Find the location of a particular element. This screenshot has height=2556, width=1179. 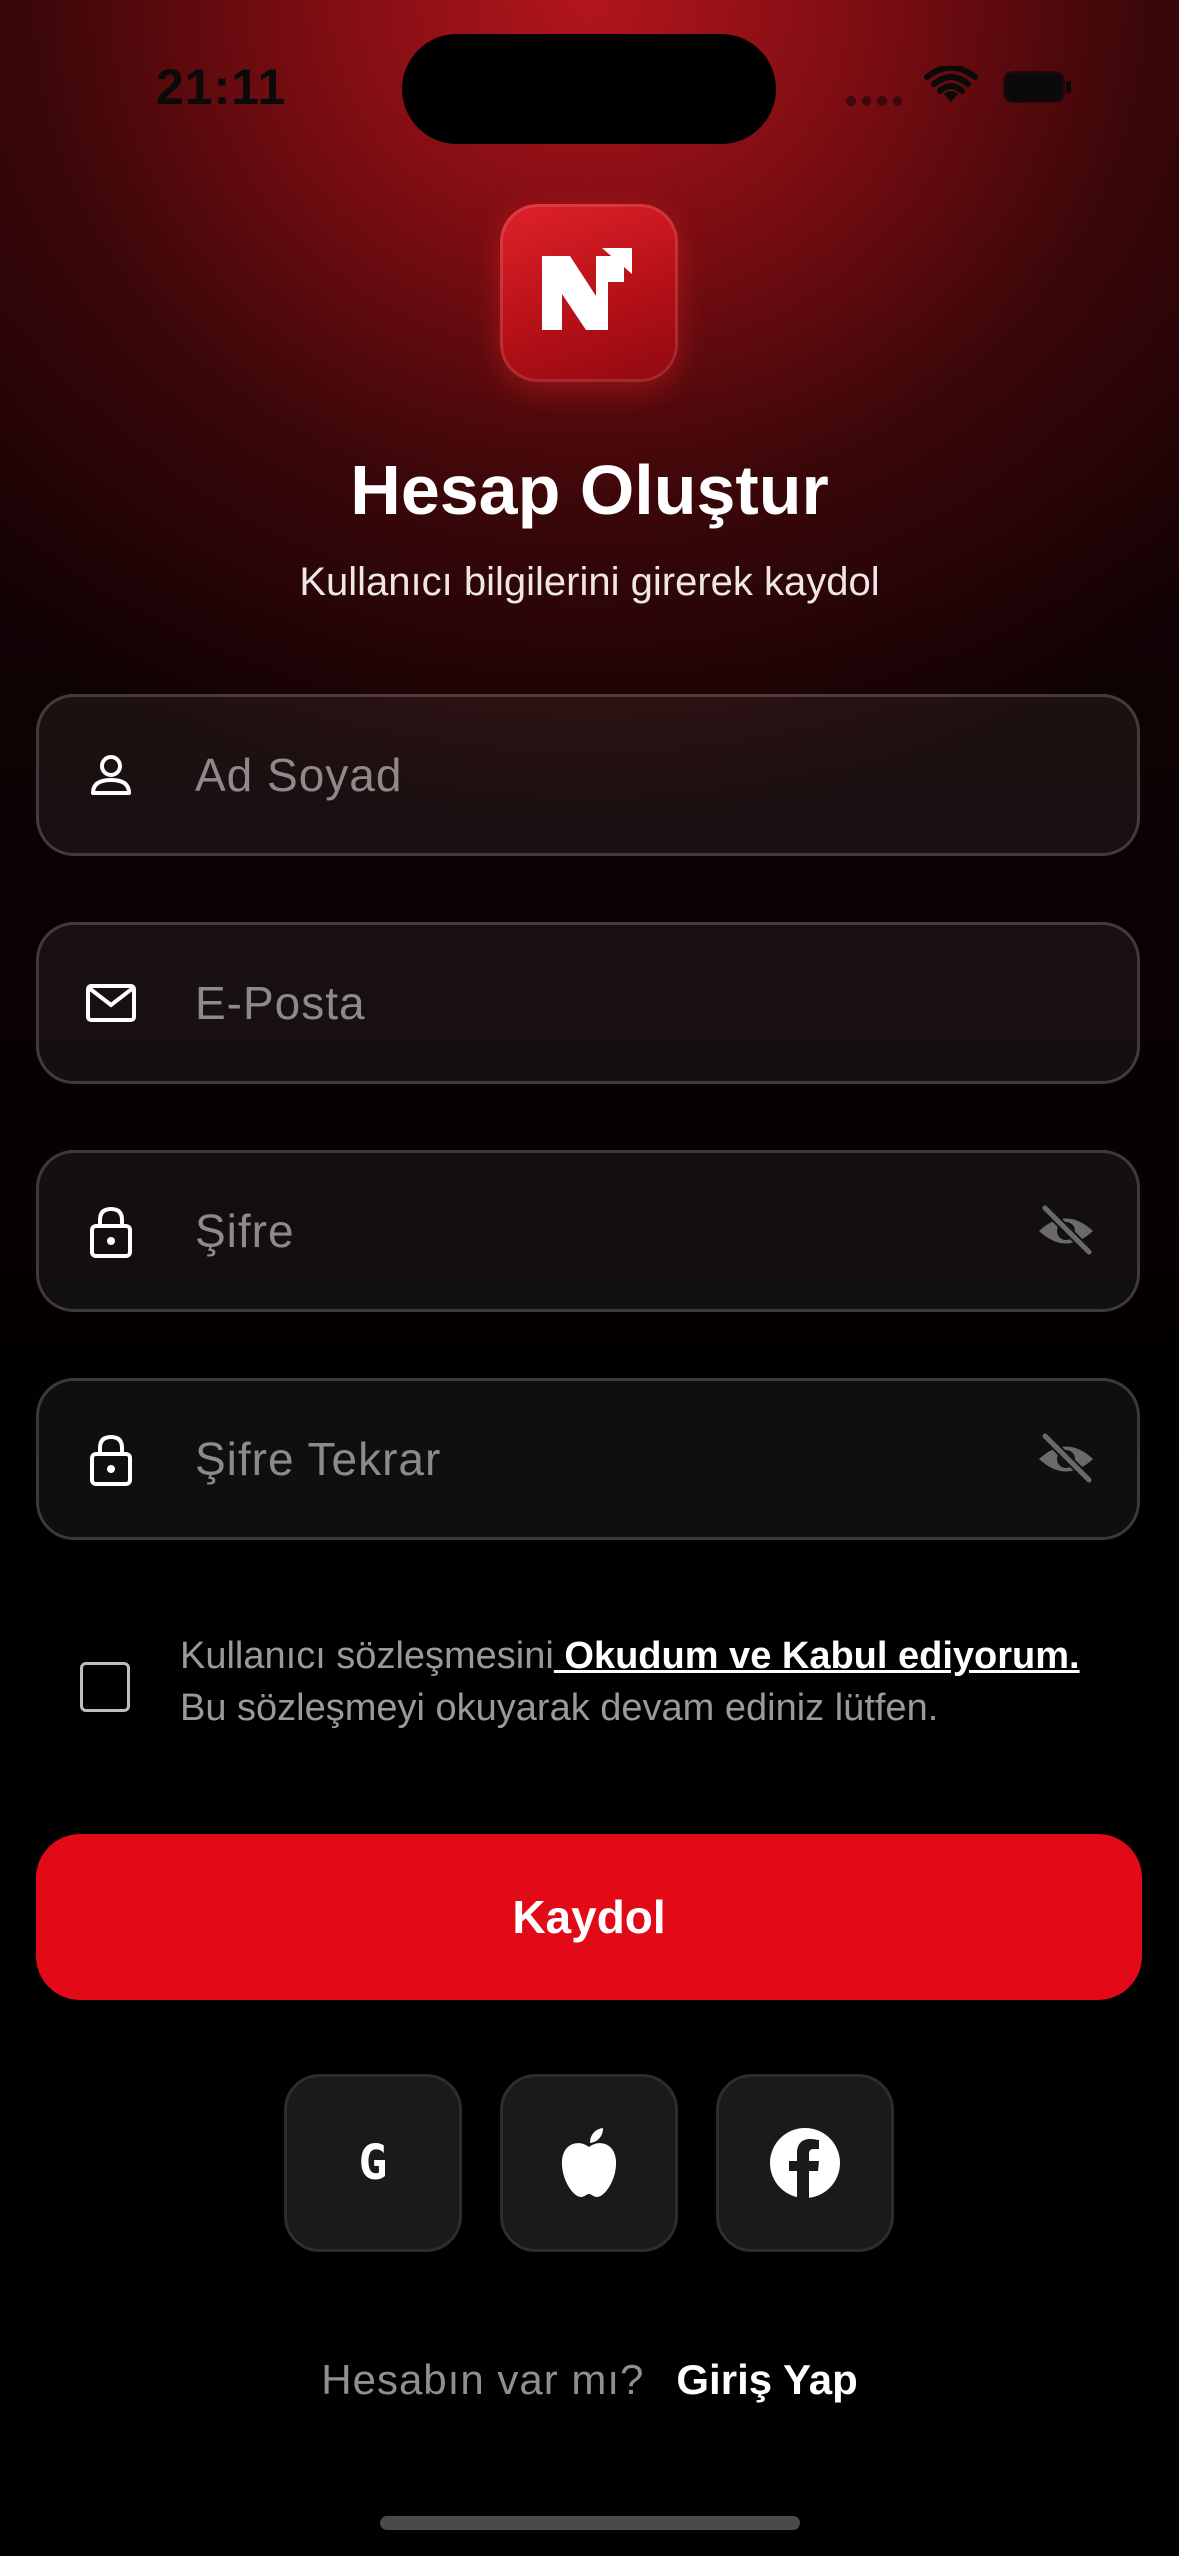

app-logo is located at coordinates (589, 293).